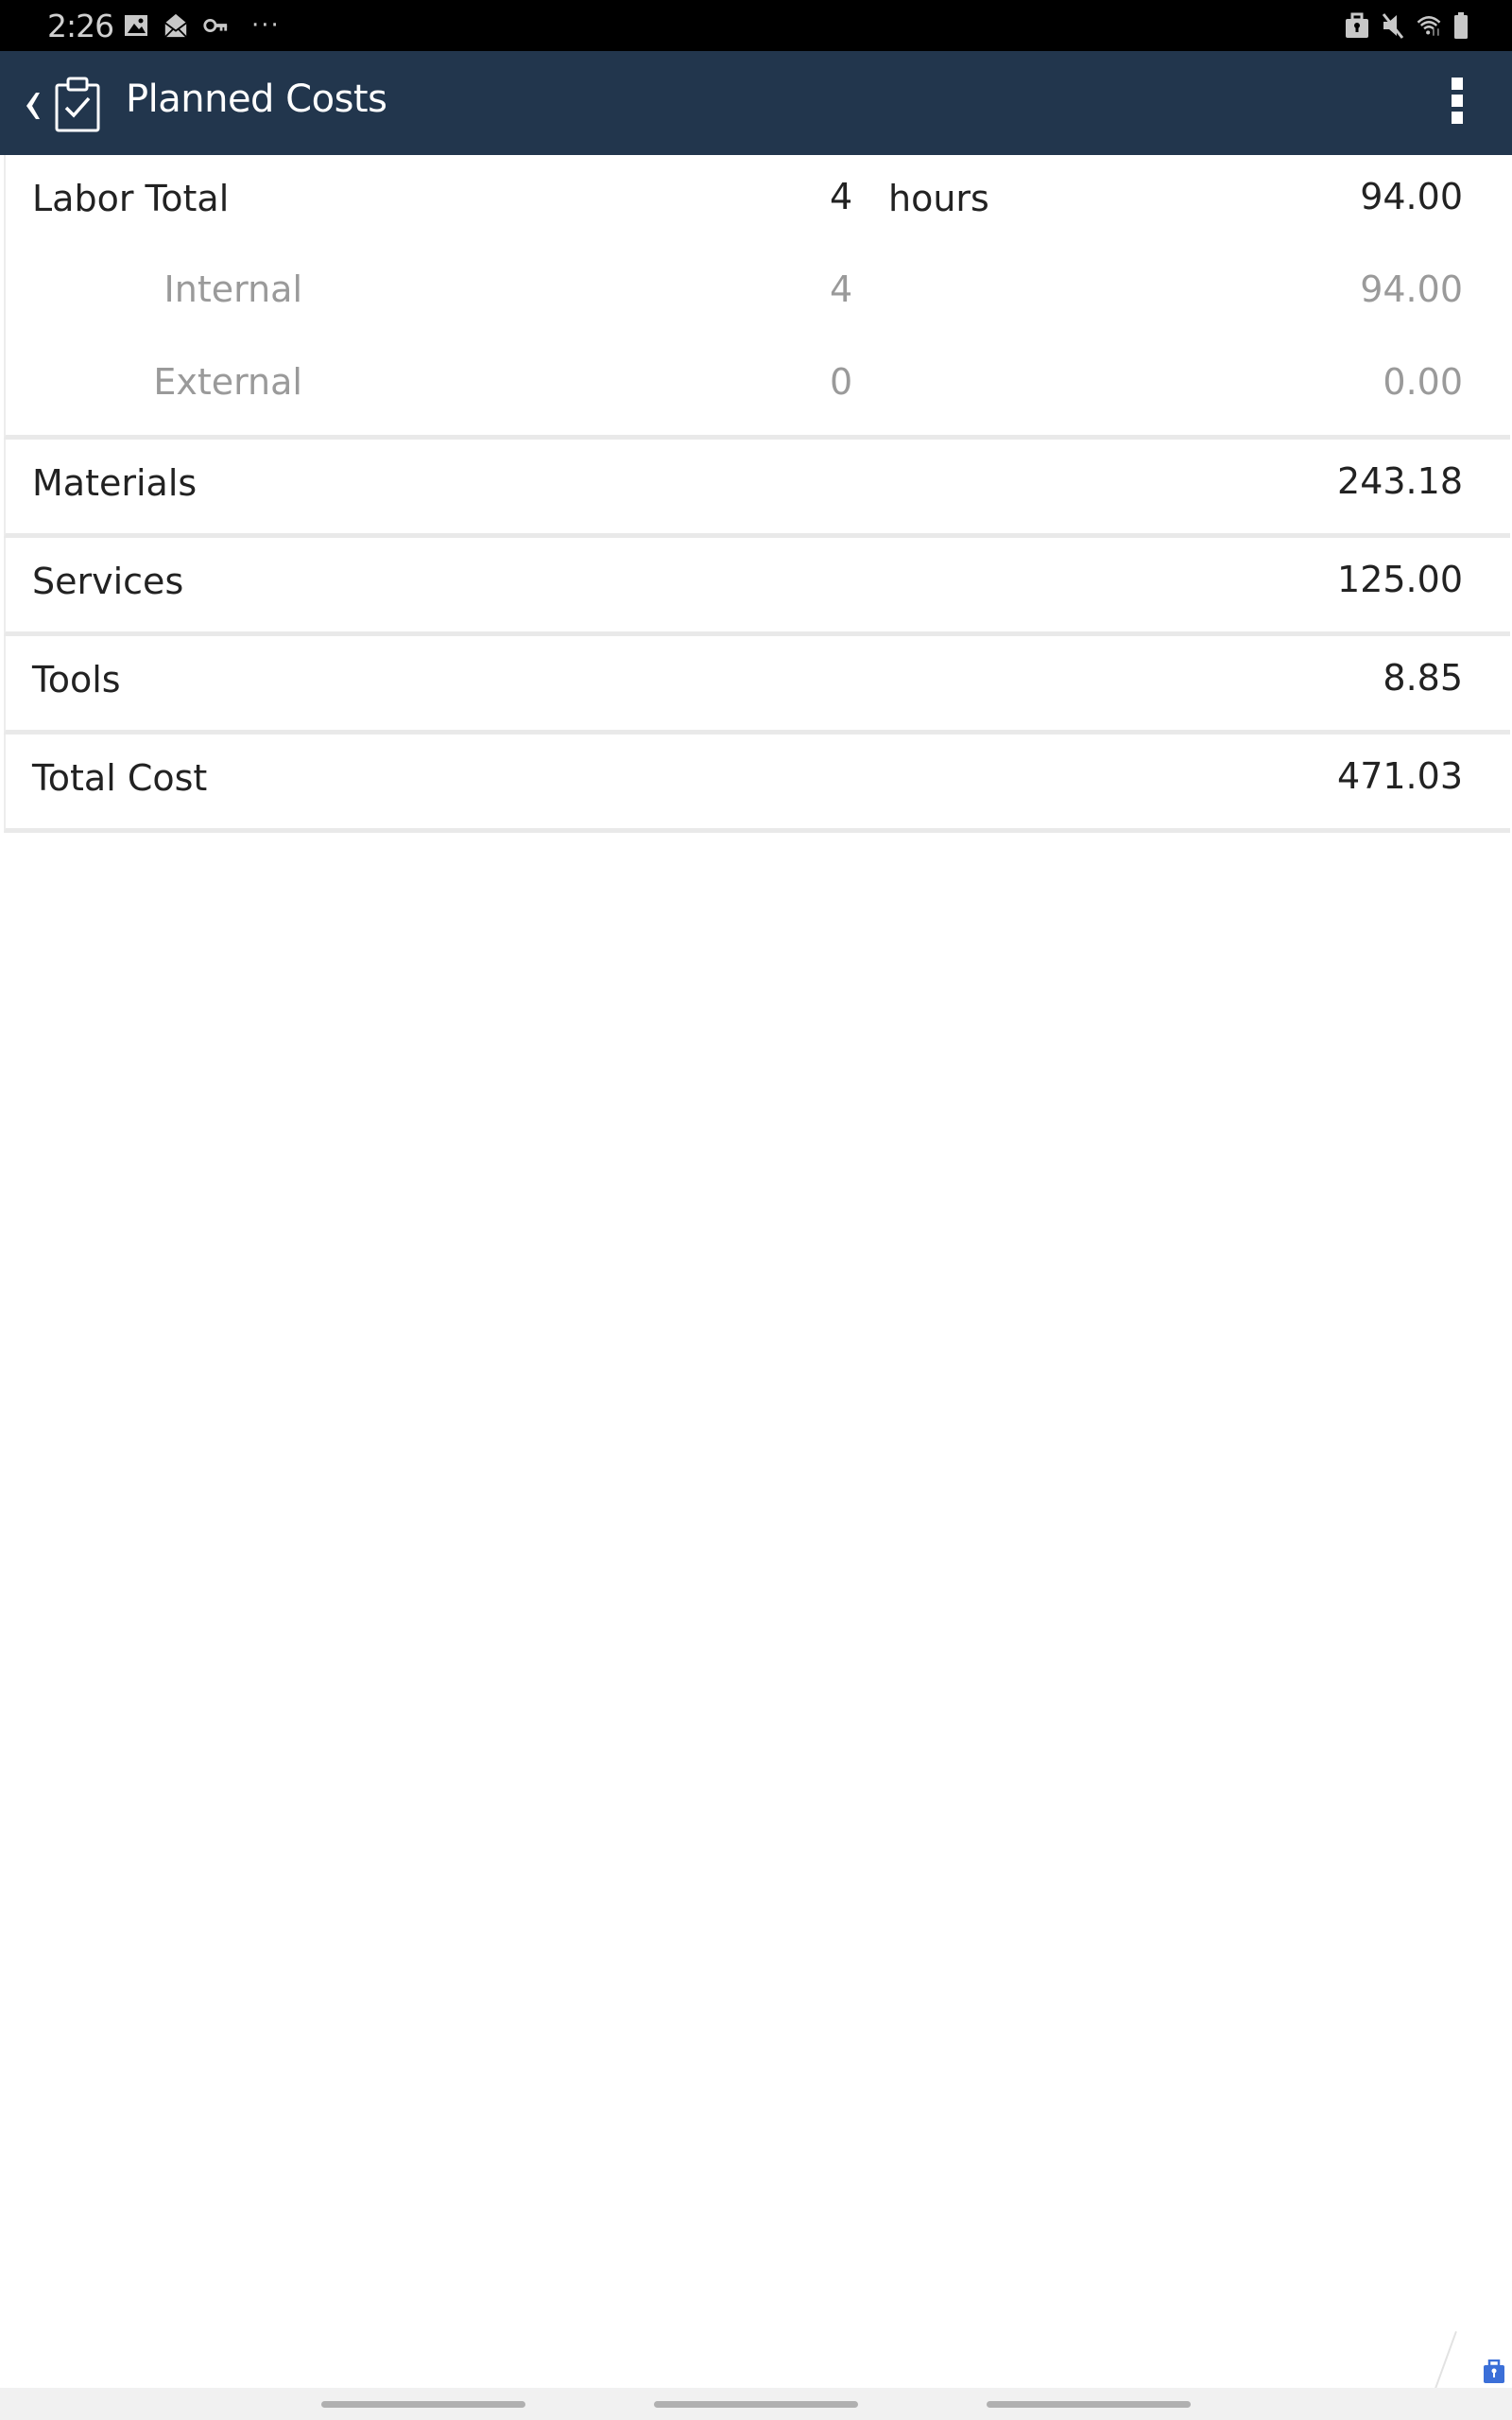 The width and height of the screenshot is (1512, 2420). What do you see at coordinates (757, 685) in the screenshot?
I see `tools-row: Tools 8.85` at bounding box center [757, 685].